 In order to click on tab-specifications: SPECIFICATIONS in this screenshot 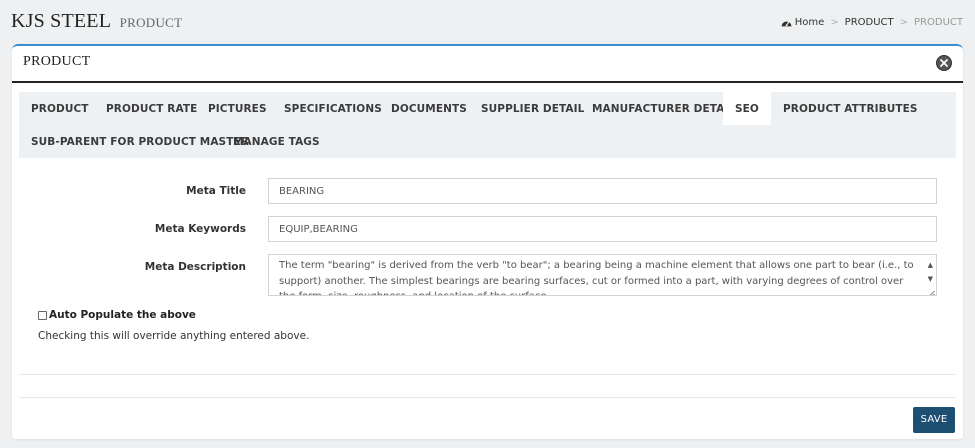, I will do `click(333, 108)`.